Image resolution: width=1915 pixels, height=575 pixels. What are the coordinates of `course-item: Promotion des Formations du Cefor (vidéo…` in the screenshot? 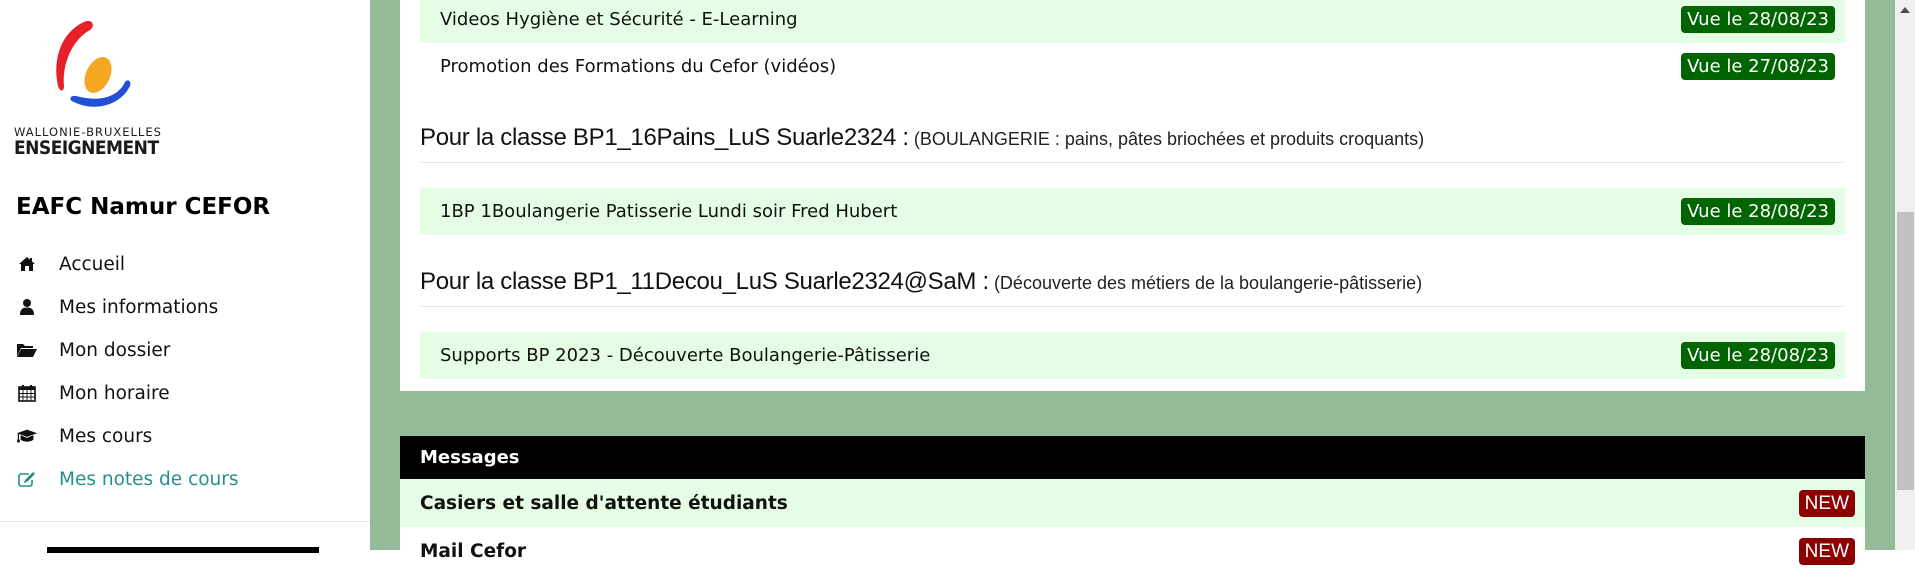 It's located at (1132, 66).